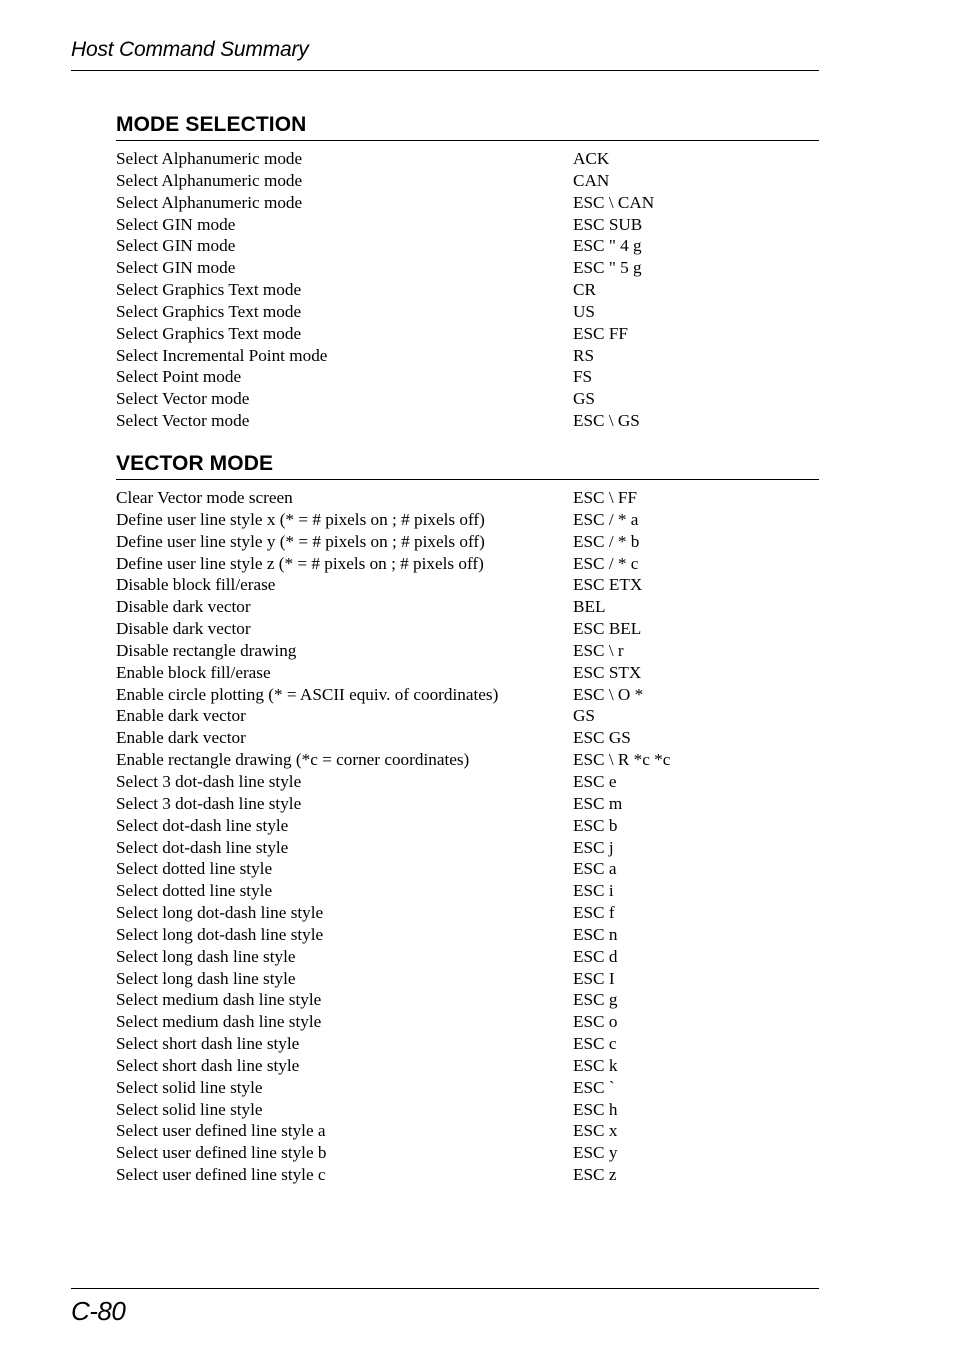 Image resolution: width=954 pixels, height=1354 pixels. I want to click on command-row: Disable rectangle drawing ESC \ r, so click(467, 651).